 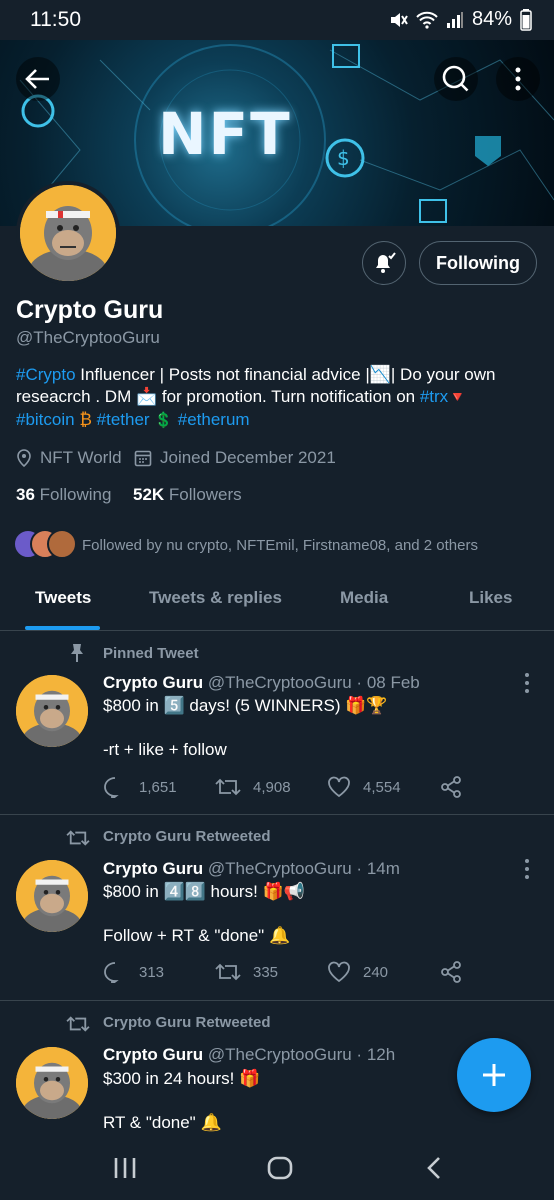 What do you see at coordinates (490, 598) in the screenshot?
I see `tab-likes: Likes` at bounding box center [490, 598].